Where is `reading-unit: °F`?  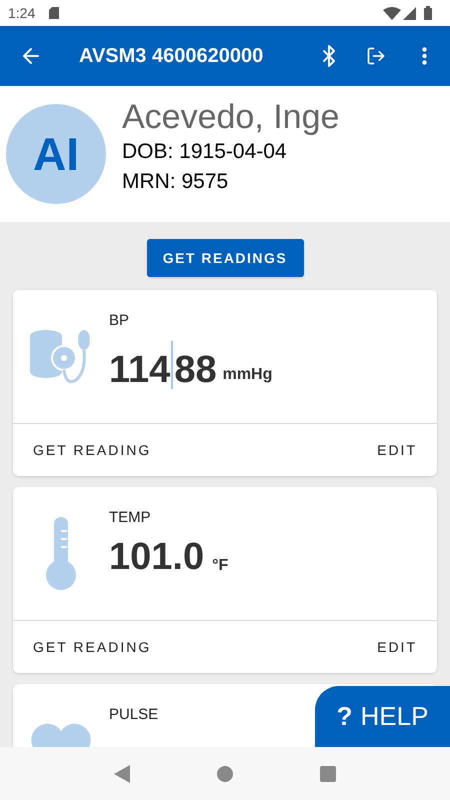 reading-unit: °F is located at coordinates (220, 566).